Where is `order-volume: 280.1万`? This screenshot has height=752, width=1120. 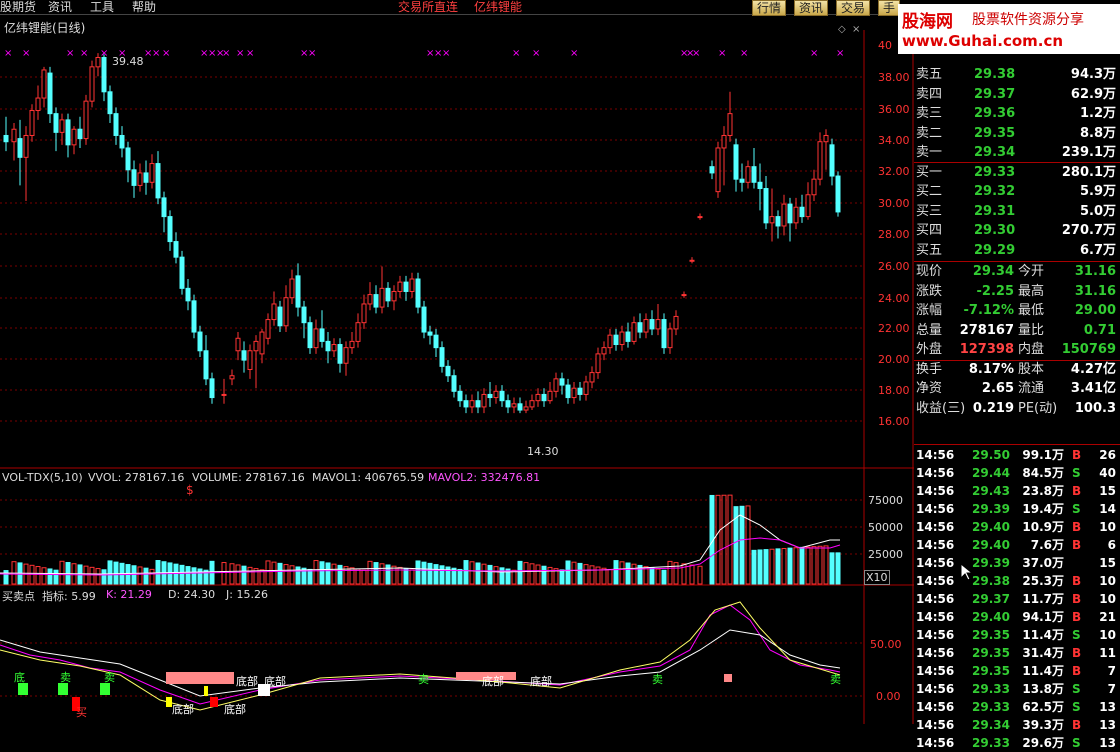 order-volume: 280.1万 is located at coordinates (1088, 172).